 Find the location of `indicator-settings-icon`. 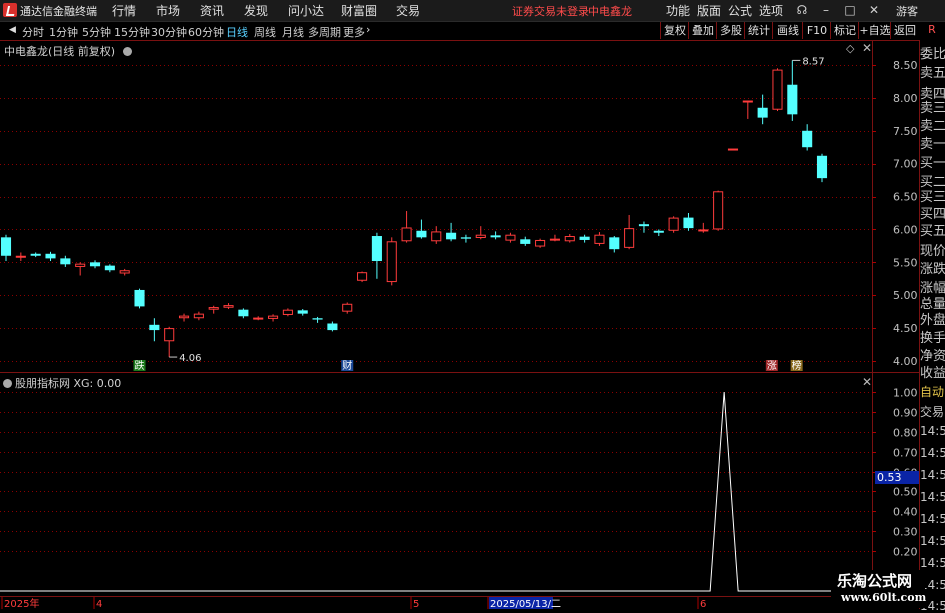

indicator-settings-icon is located at coordinates (7, 383).